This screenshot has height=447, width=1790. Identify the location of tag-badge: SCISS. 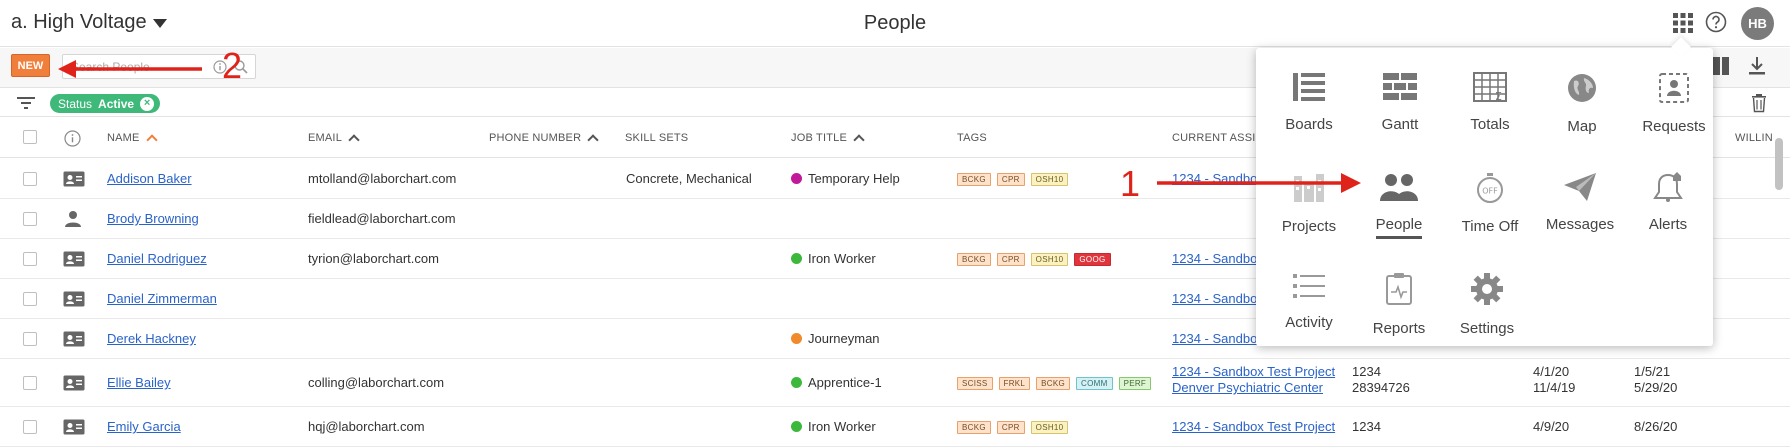
(975, 383).